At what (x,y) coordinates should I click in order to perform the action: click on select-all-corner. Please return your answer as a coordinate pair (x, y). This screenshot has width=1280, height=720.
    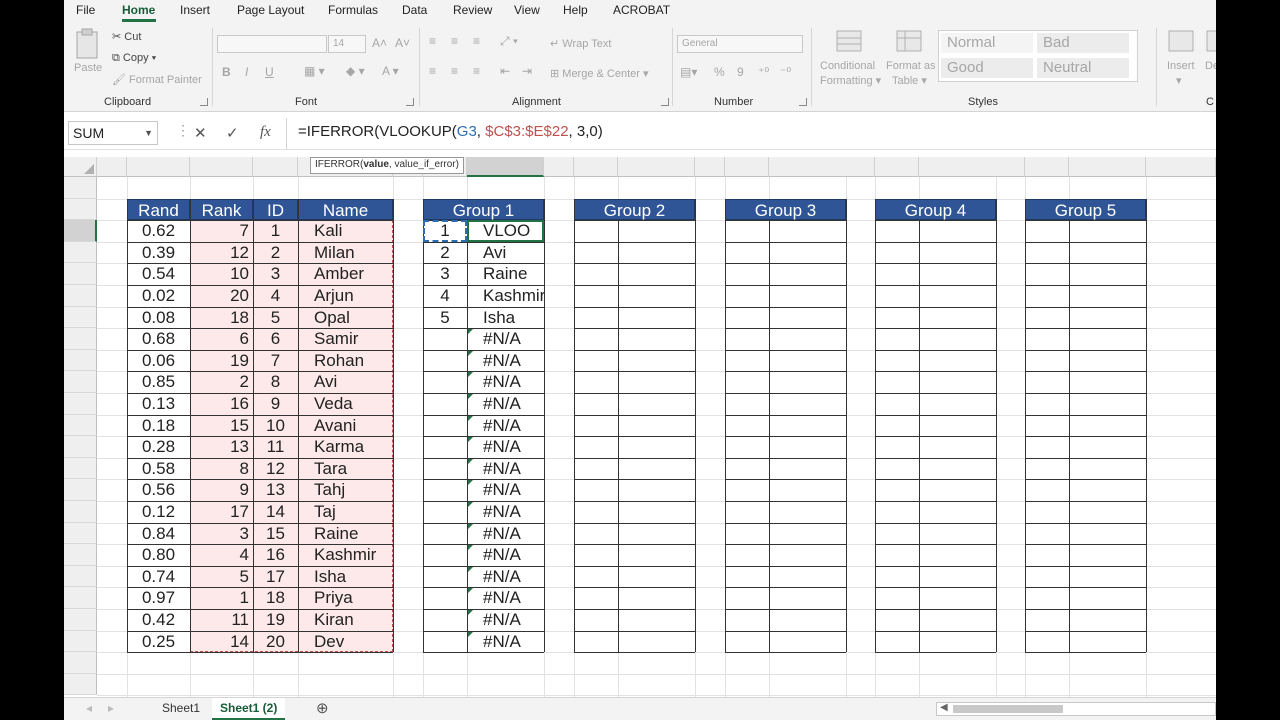
    Looking at the image, I should click on (80, 167).